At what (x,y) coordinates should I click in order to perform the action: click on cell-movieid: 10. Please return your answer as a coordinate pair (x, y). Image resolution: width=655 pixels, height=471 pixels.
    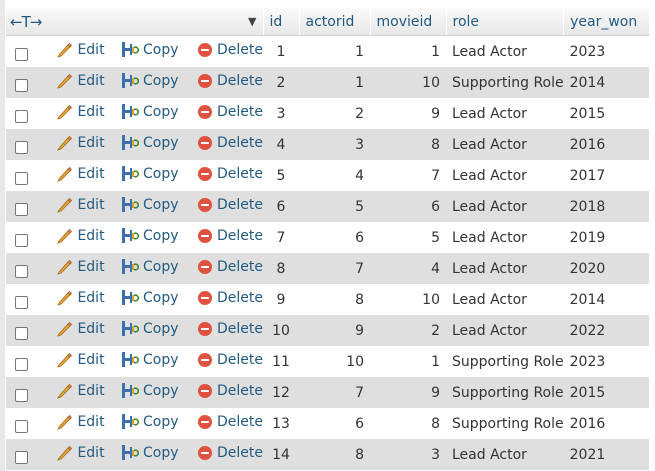
    Looking at the image, I should click on (408, 82).